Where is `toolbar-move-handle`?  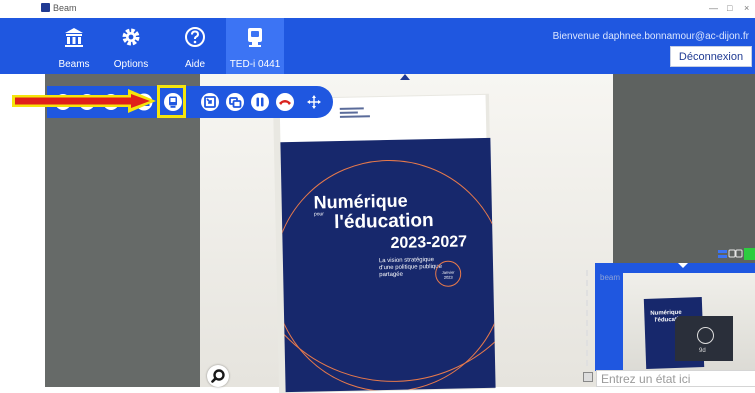 toolbar-move-handle is located at coordinates (314, 102).